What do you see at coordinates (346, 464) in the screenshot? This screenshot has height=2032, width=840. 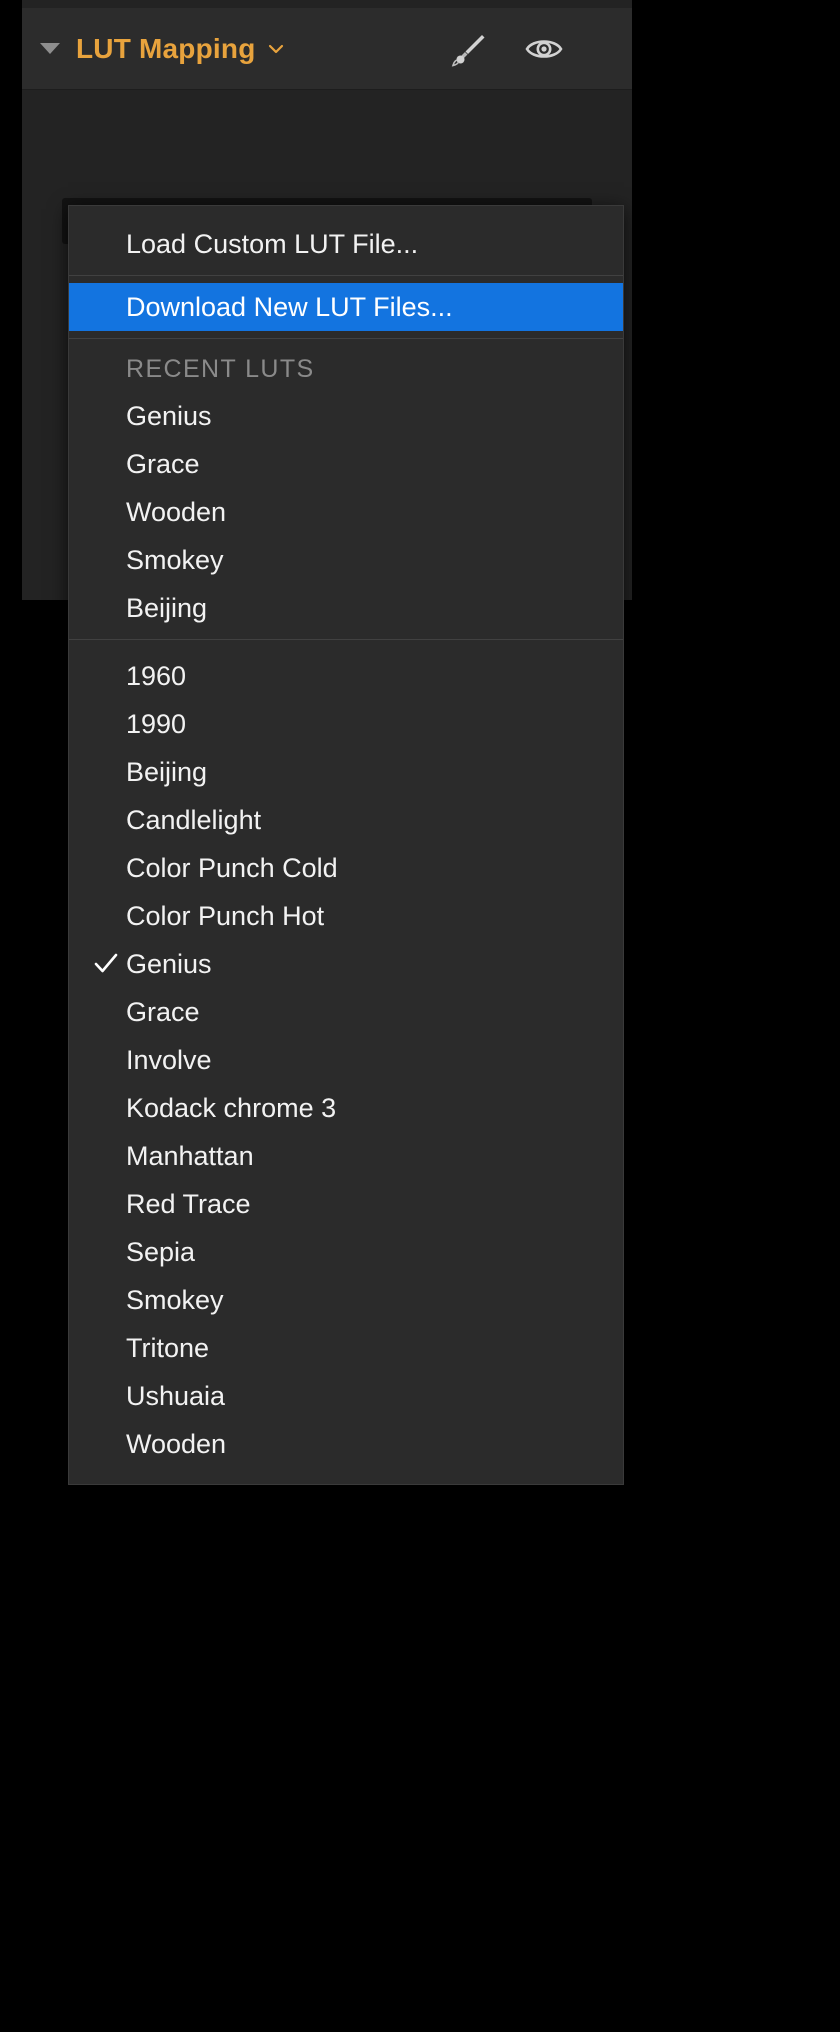 I see `menu-item-recent-grace: Grace` at bounding box center [346, 464].